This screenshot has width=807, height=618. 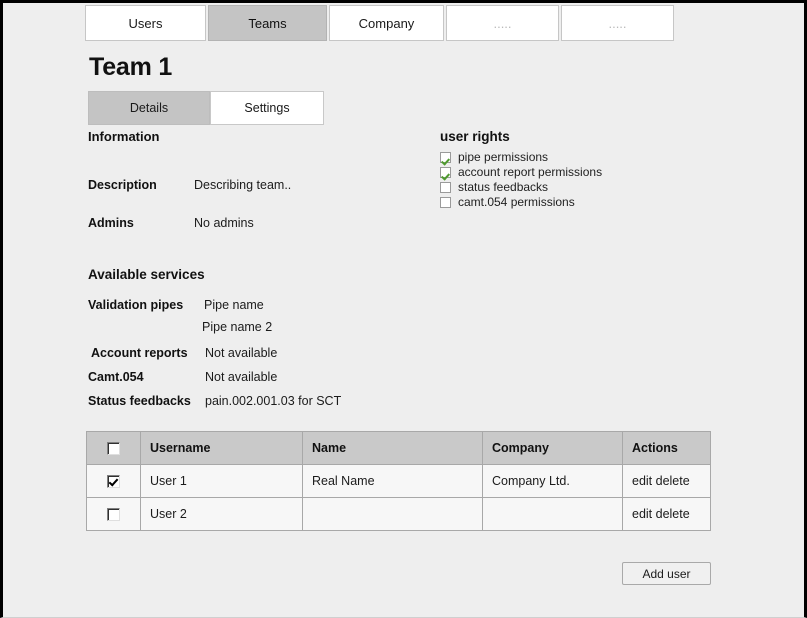 What do you see at coordinates (243, 185) in the screenshot?
I see `description-value: Describing team..` at bounding box center [243, 185].